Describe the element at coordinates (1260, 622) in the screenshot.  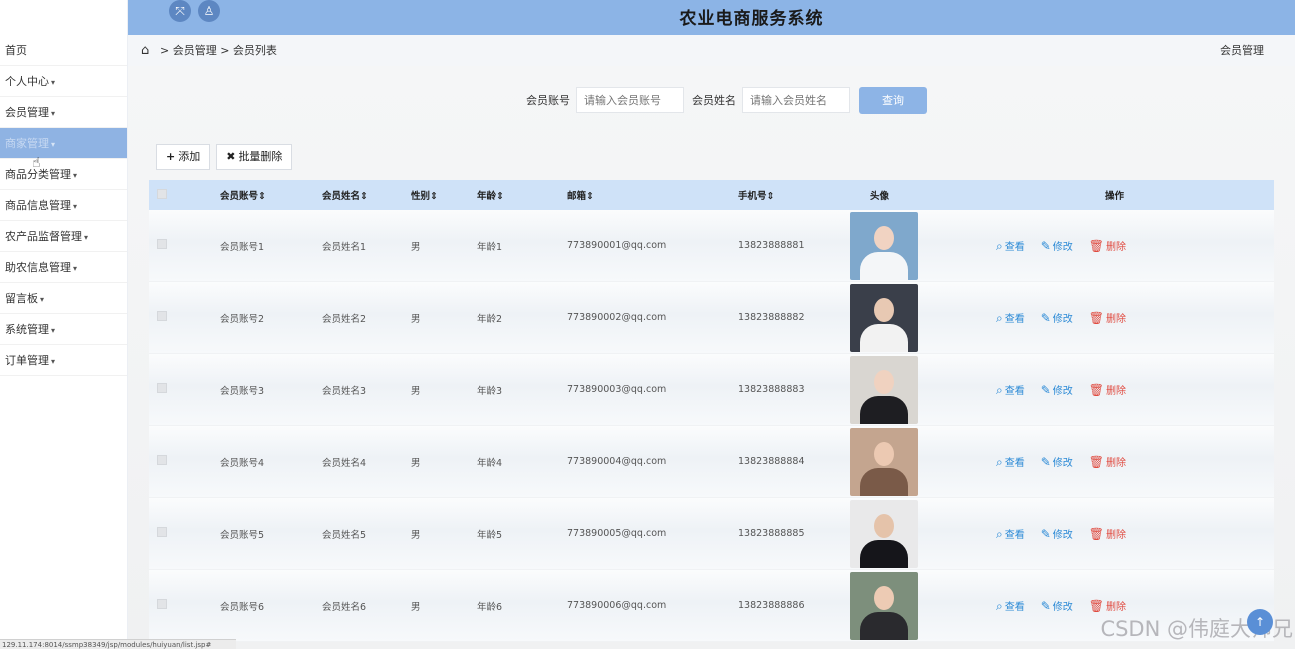
I see `scroll-top-icon: ↑` at that location.